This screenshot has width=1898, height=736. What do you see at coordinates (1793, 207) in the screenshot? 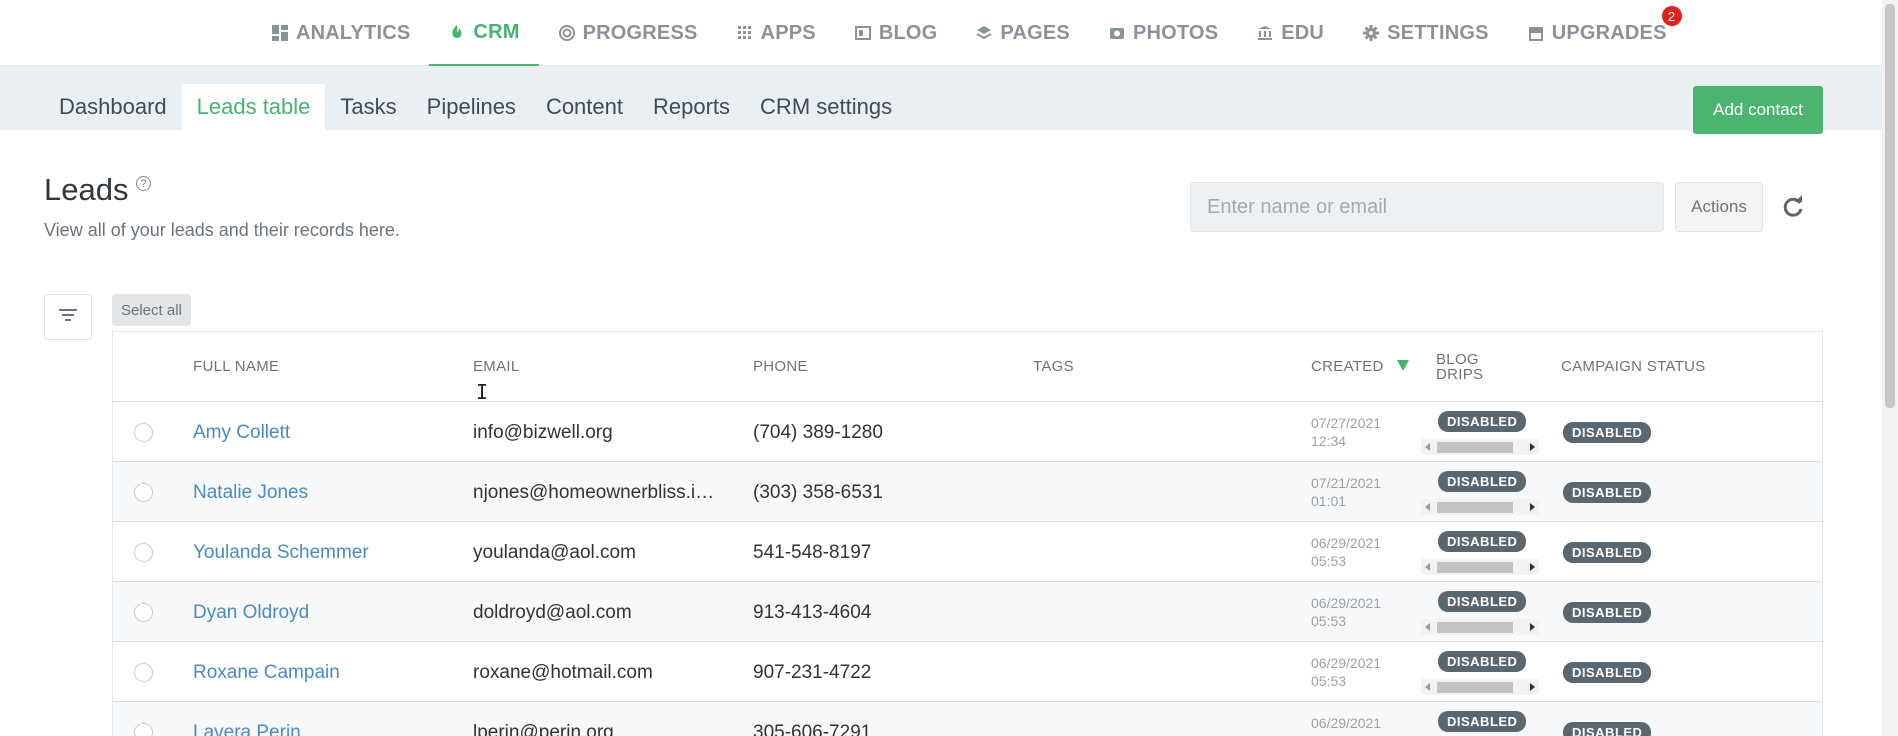
I see `refresh-icon` at bounding box center [1793, 207].